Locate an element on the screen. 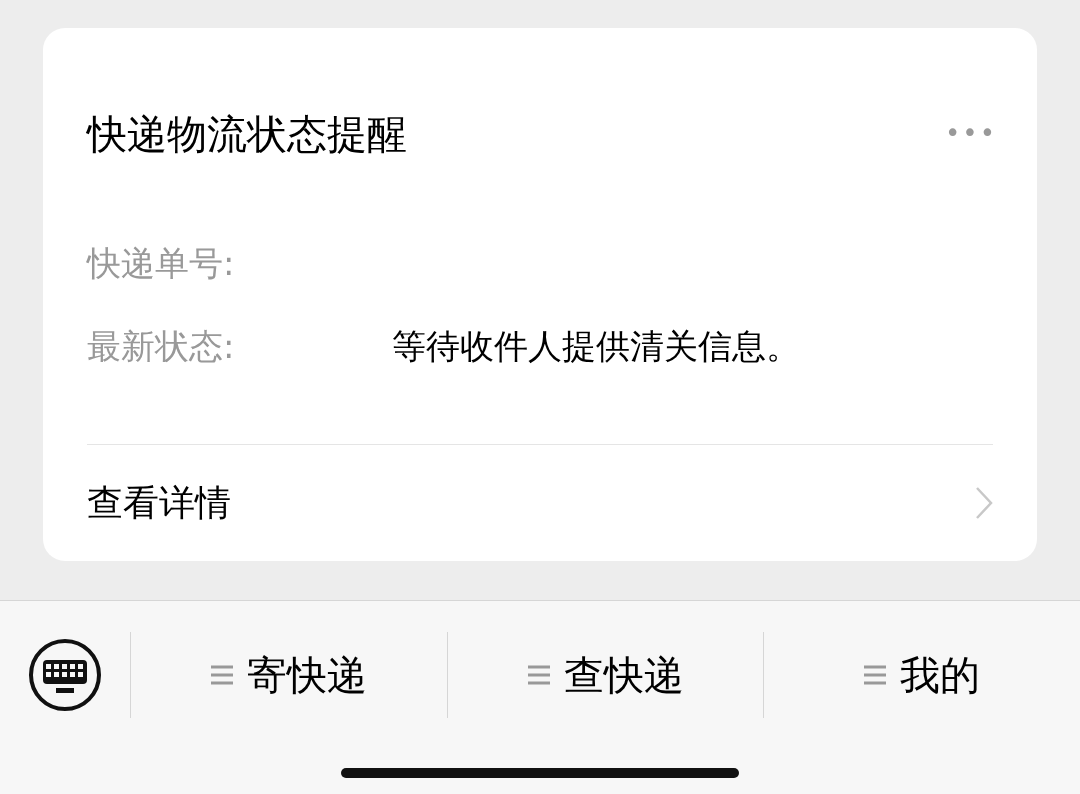 The width and height of the screenshot is (1080, 794). menu-button: 查快递 is located at coordinates (605, 675).